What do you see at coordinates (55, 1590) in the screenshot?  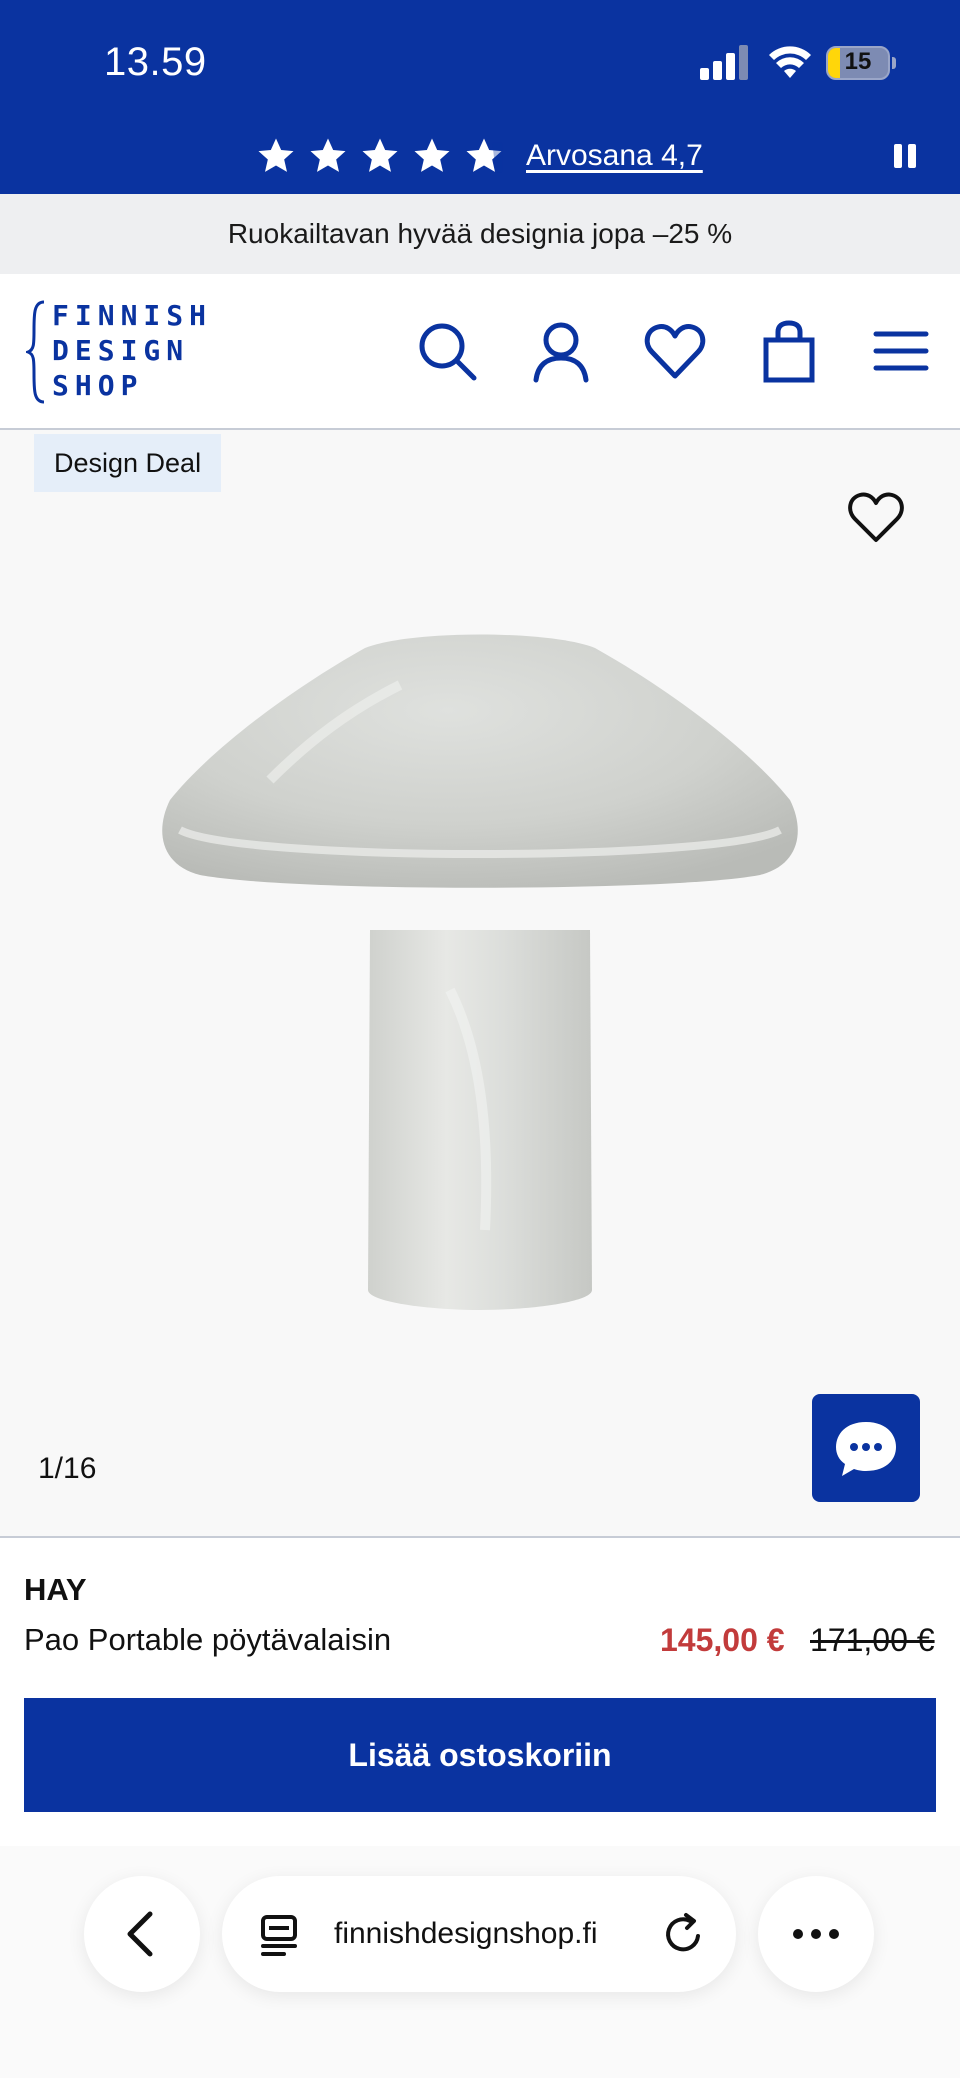 I see `product-brand: HAY` at bounding box center [55, 1590].